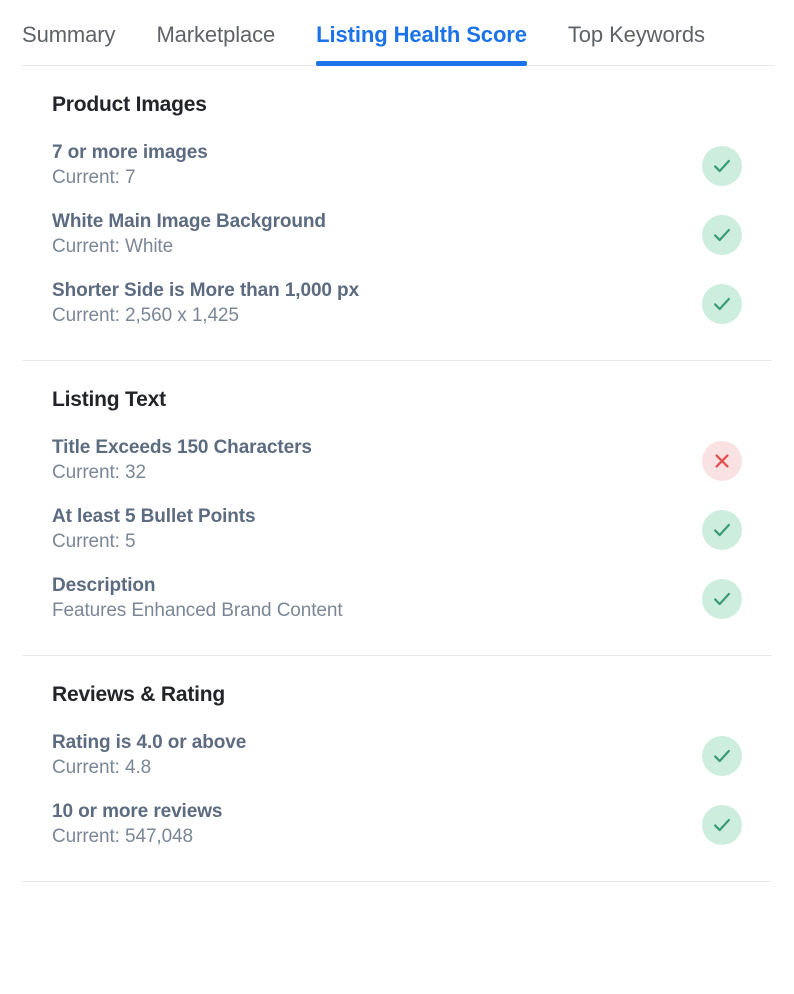 This screenshot has width=794, height=994. What do you see at coordinates (189, 221) in the screenshot?
I see `health-check-title: White Main Image Background` at bounding box center [189, 221].